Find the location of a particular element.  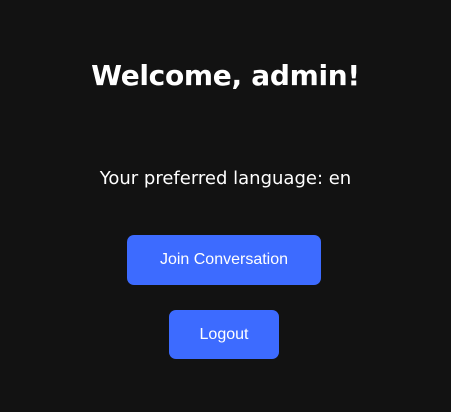

page-title: Welcome, admin! is located at coordinates (225, 75).